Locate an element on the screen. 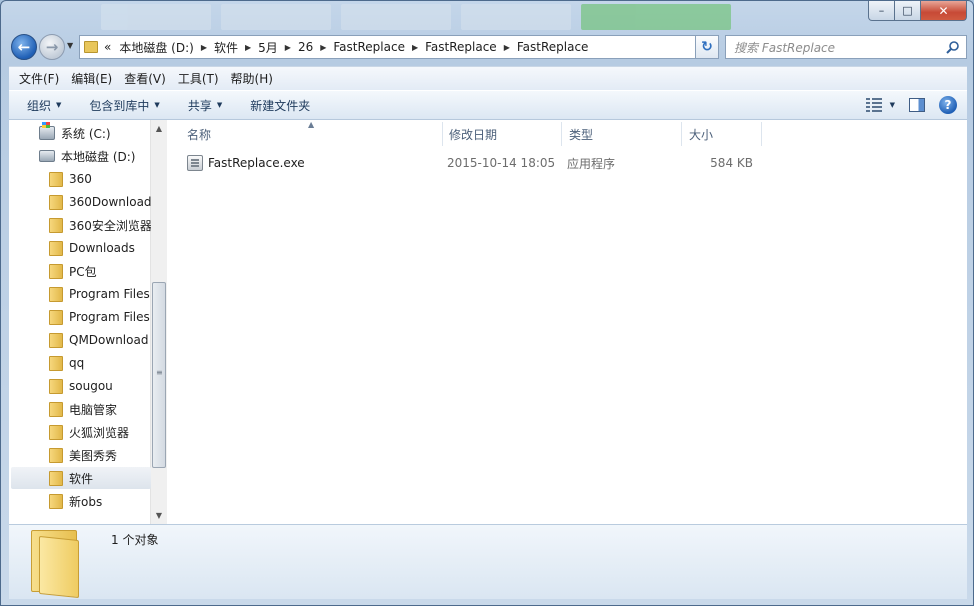  menu-item: 帮助(H) is located at coordinates (252, 78).